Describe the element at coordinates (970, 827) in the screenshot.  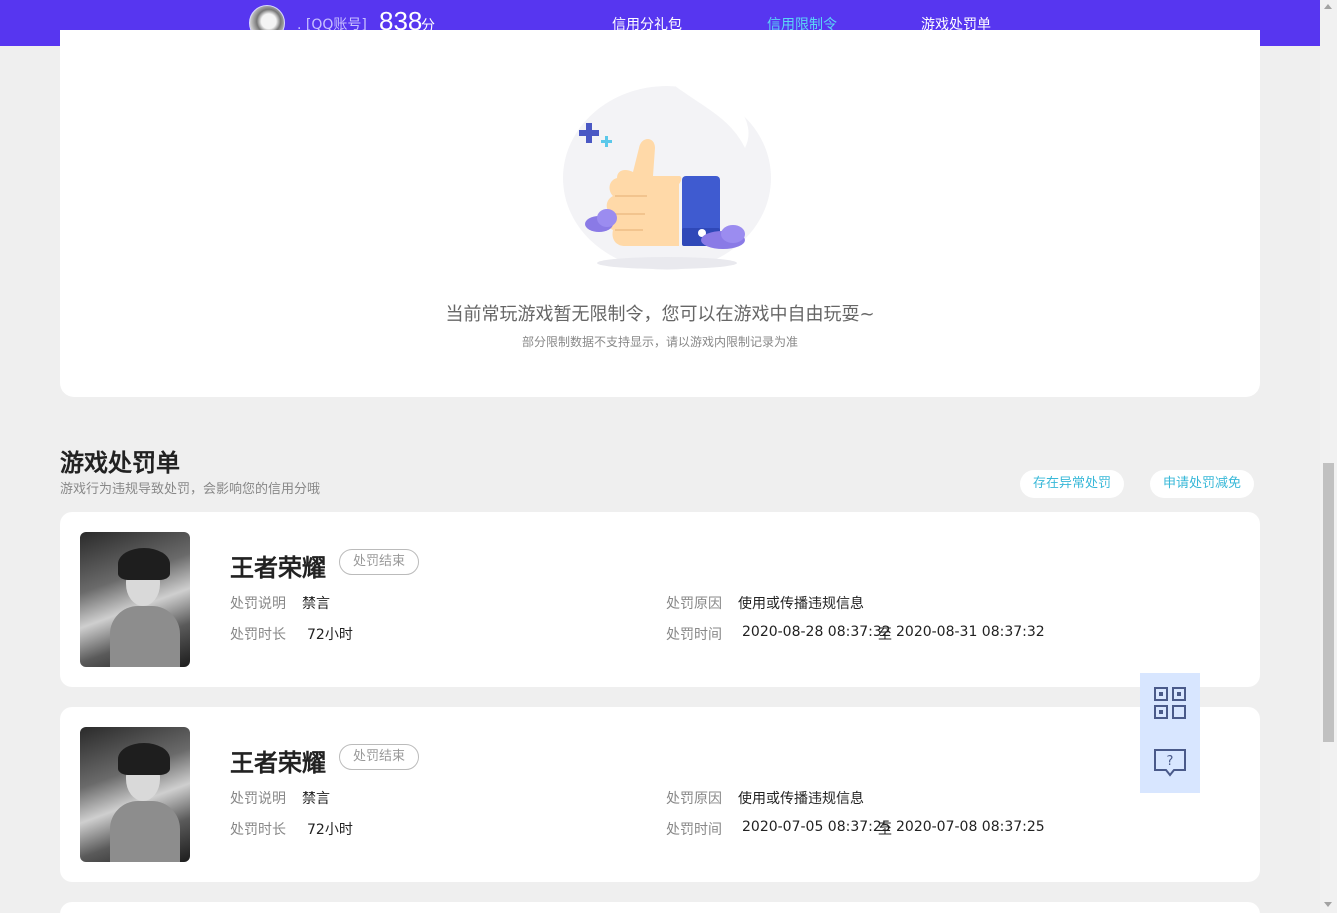
I see `time-end: 2020-07-08 08:37:25` at that location.